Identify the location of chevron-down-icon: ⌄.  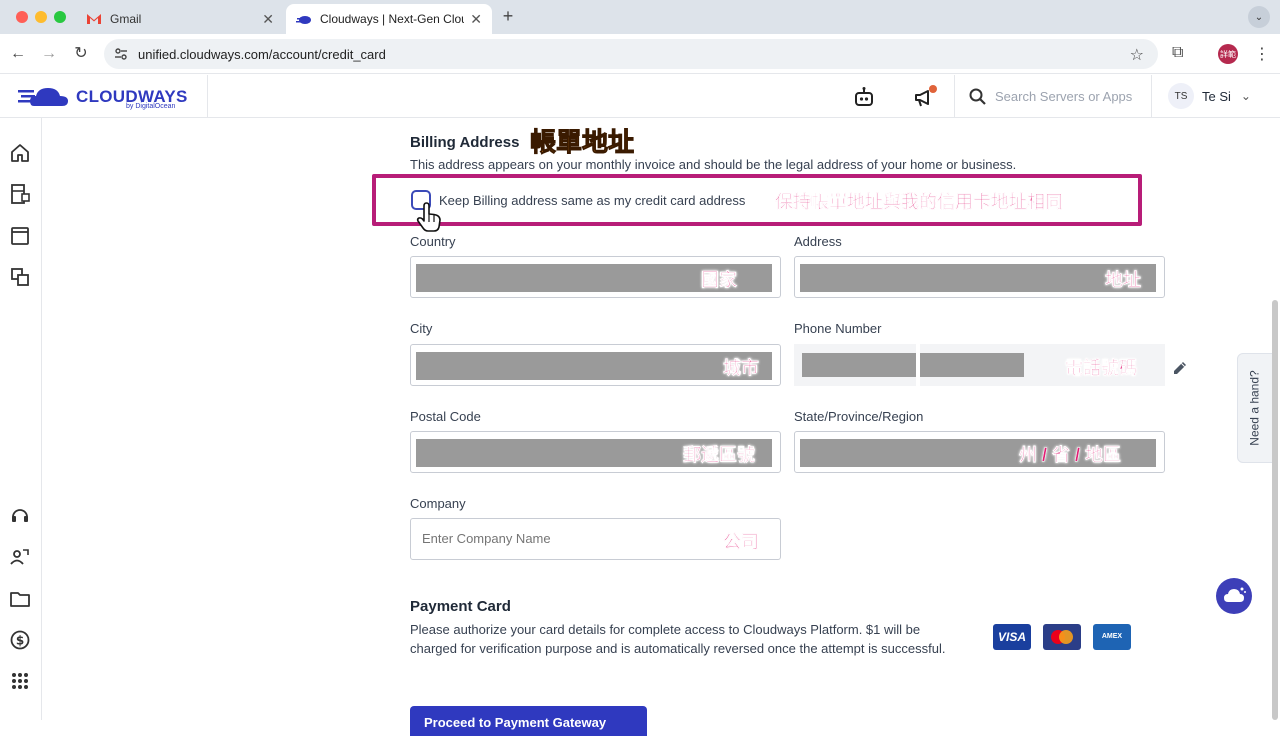
(1245, 96).